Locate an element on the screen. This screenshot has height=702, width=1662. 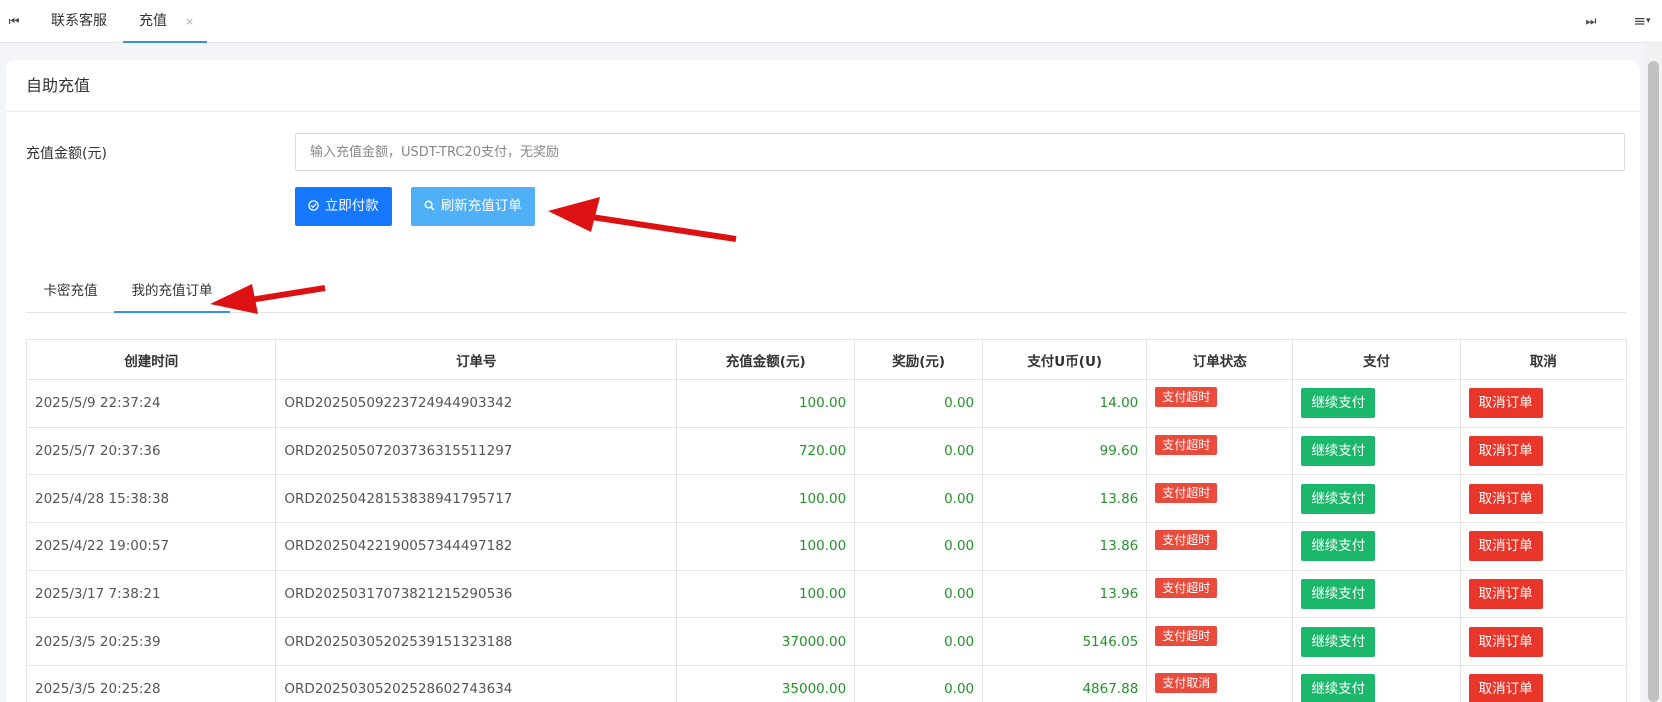
tab-customer-service: 联系客服 is located at coordinates (79, 21).